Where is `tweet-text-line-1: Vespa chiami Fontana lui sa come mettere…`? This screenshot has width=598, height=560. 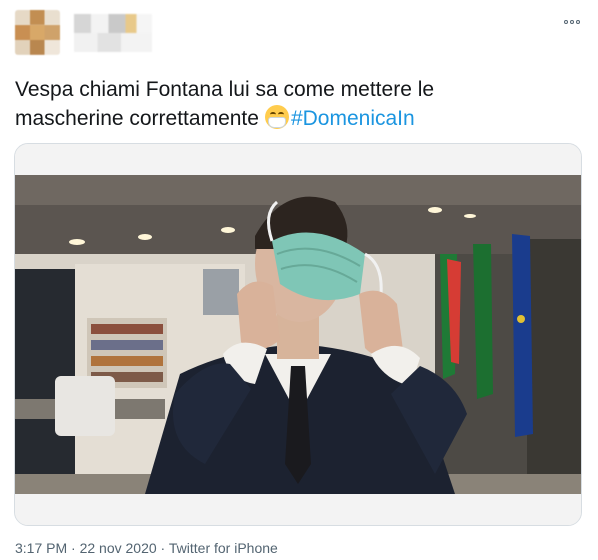 tweet-text-line-1: Vespa chiami Fontana lui sa come mettere… is located at coordinates (225, 89).